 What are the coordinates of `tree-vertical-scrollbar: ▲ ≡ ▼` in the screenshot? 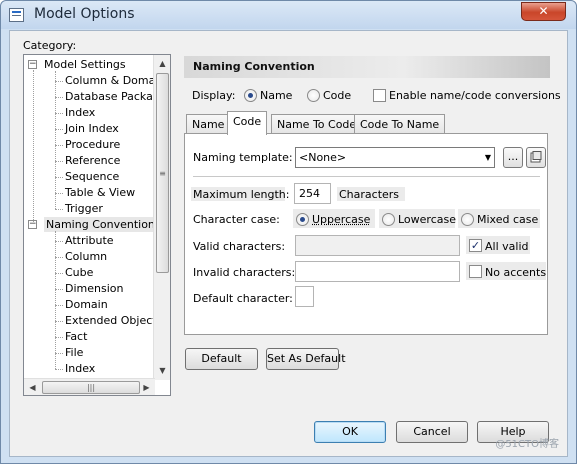 It's located at (161, 217).